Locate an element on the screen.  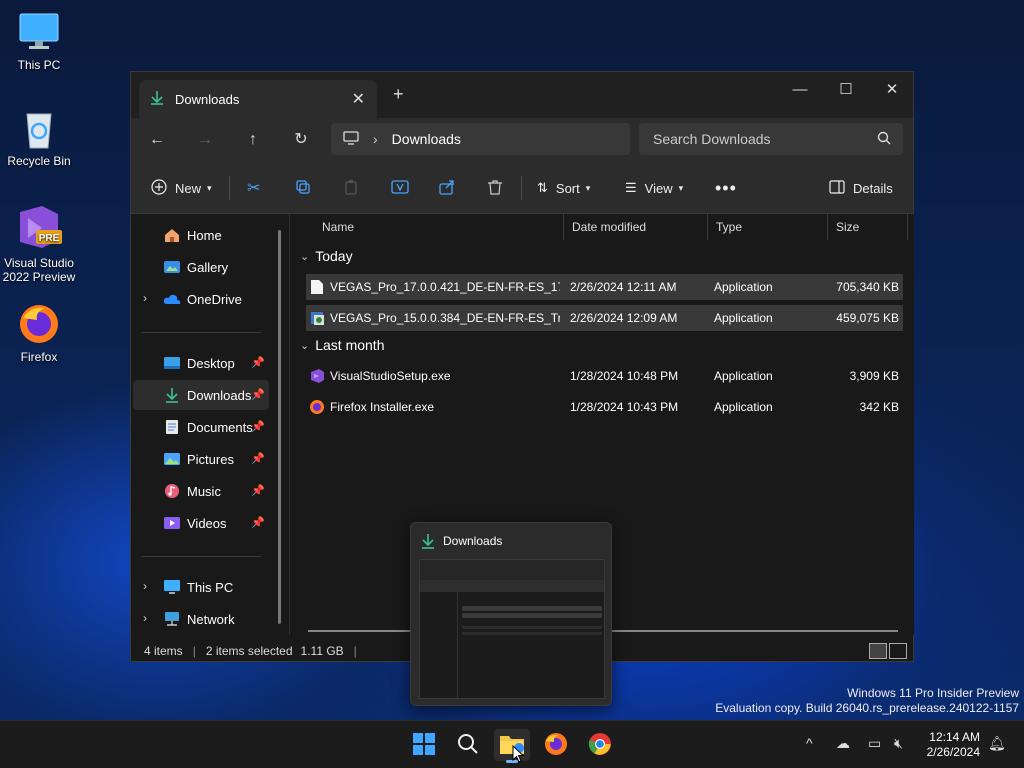
tab-downloads: Downloads ✕ is located at coordinates (258, 99).